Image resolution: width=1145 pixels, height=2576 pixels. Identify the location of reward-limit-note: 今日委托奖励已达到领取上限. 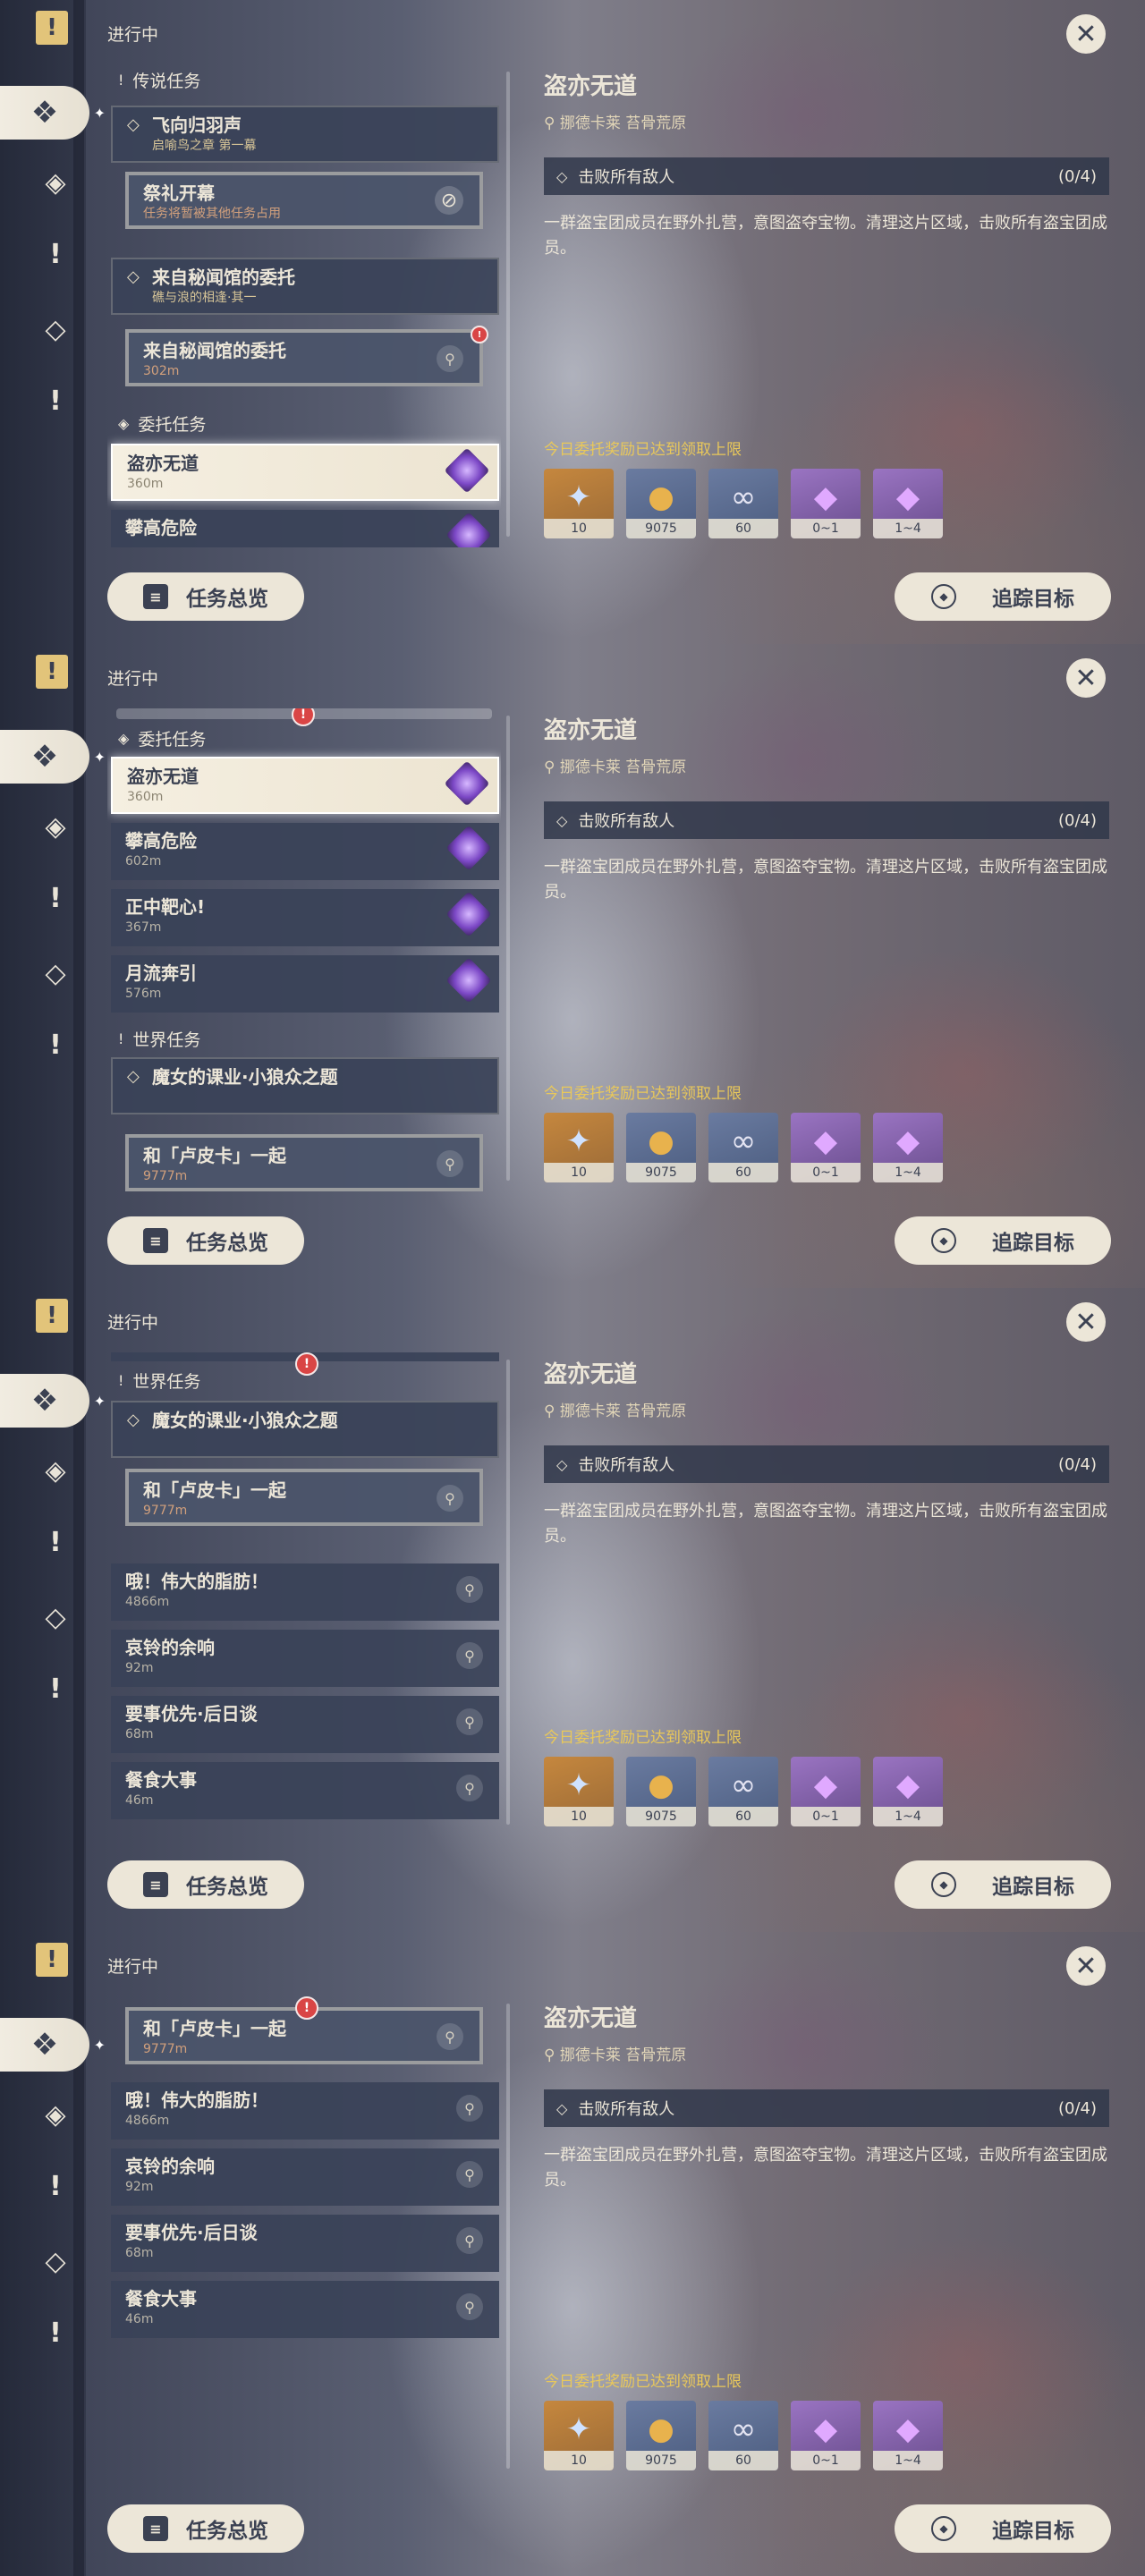
(643, 2382).